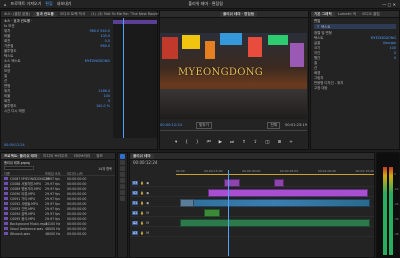 This screenshot has width=400, height=258. Describe the element at coordinates (323, 14) in the screenshot. I see `tab-essential-graphics: 기본 그래픽` at that location.